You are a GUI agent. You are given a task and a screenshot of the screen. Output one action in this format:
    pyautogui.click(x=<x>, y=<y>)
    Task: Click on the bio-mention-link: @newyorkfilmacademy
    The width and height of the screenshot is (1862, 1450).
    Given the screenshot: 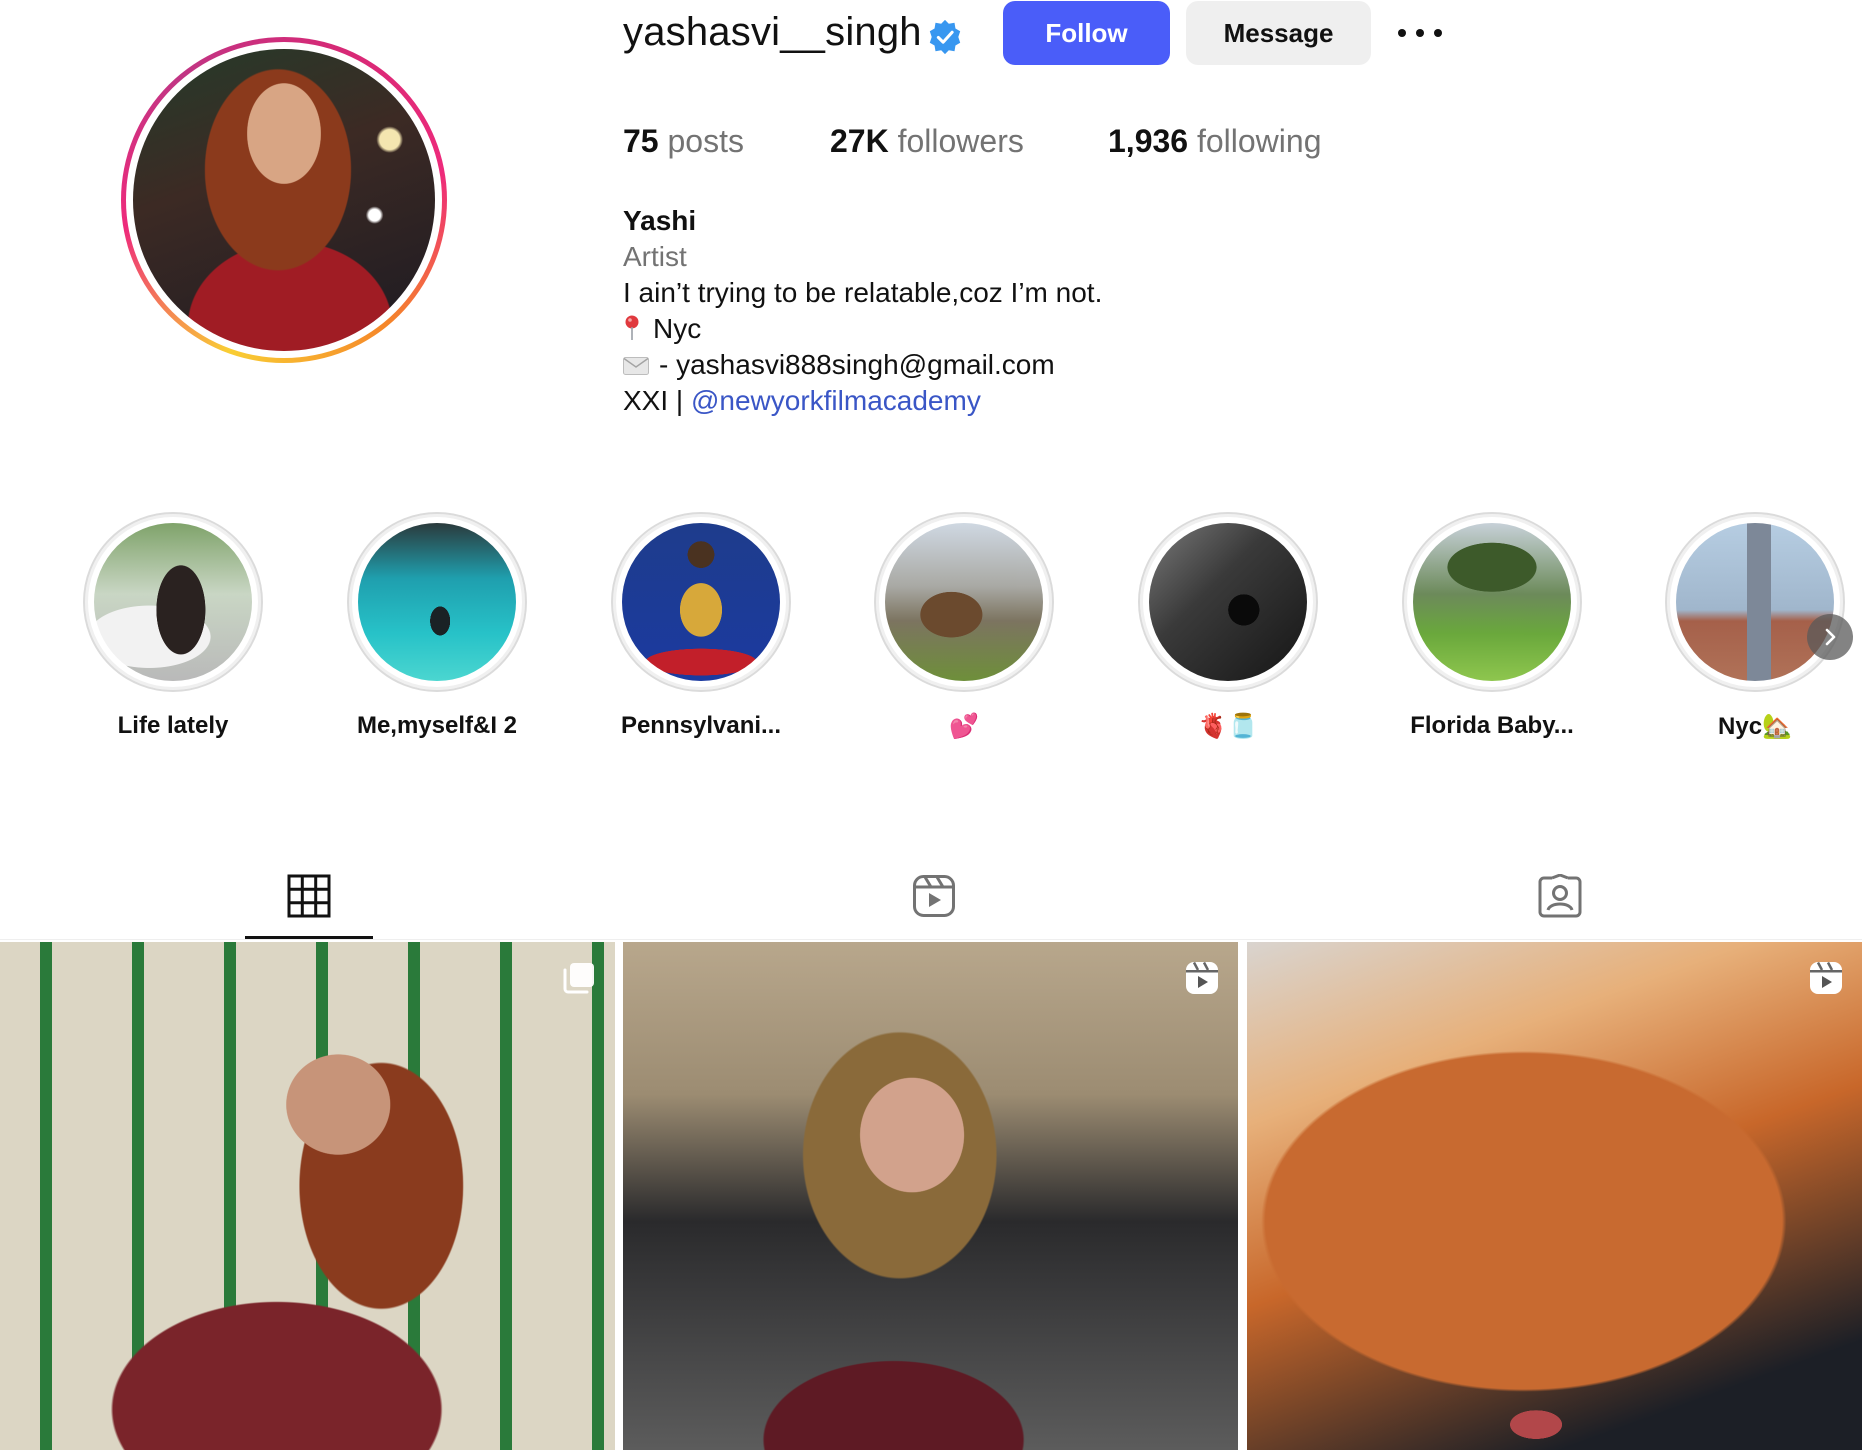 What is the action you would take?
    pyautogui.click(x=836, y=400)
    